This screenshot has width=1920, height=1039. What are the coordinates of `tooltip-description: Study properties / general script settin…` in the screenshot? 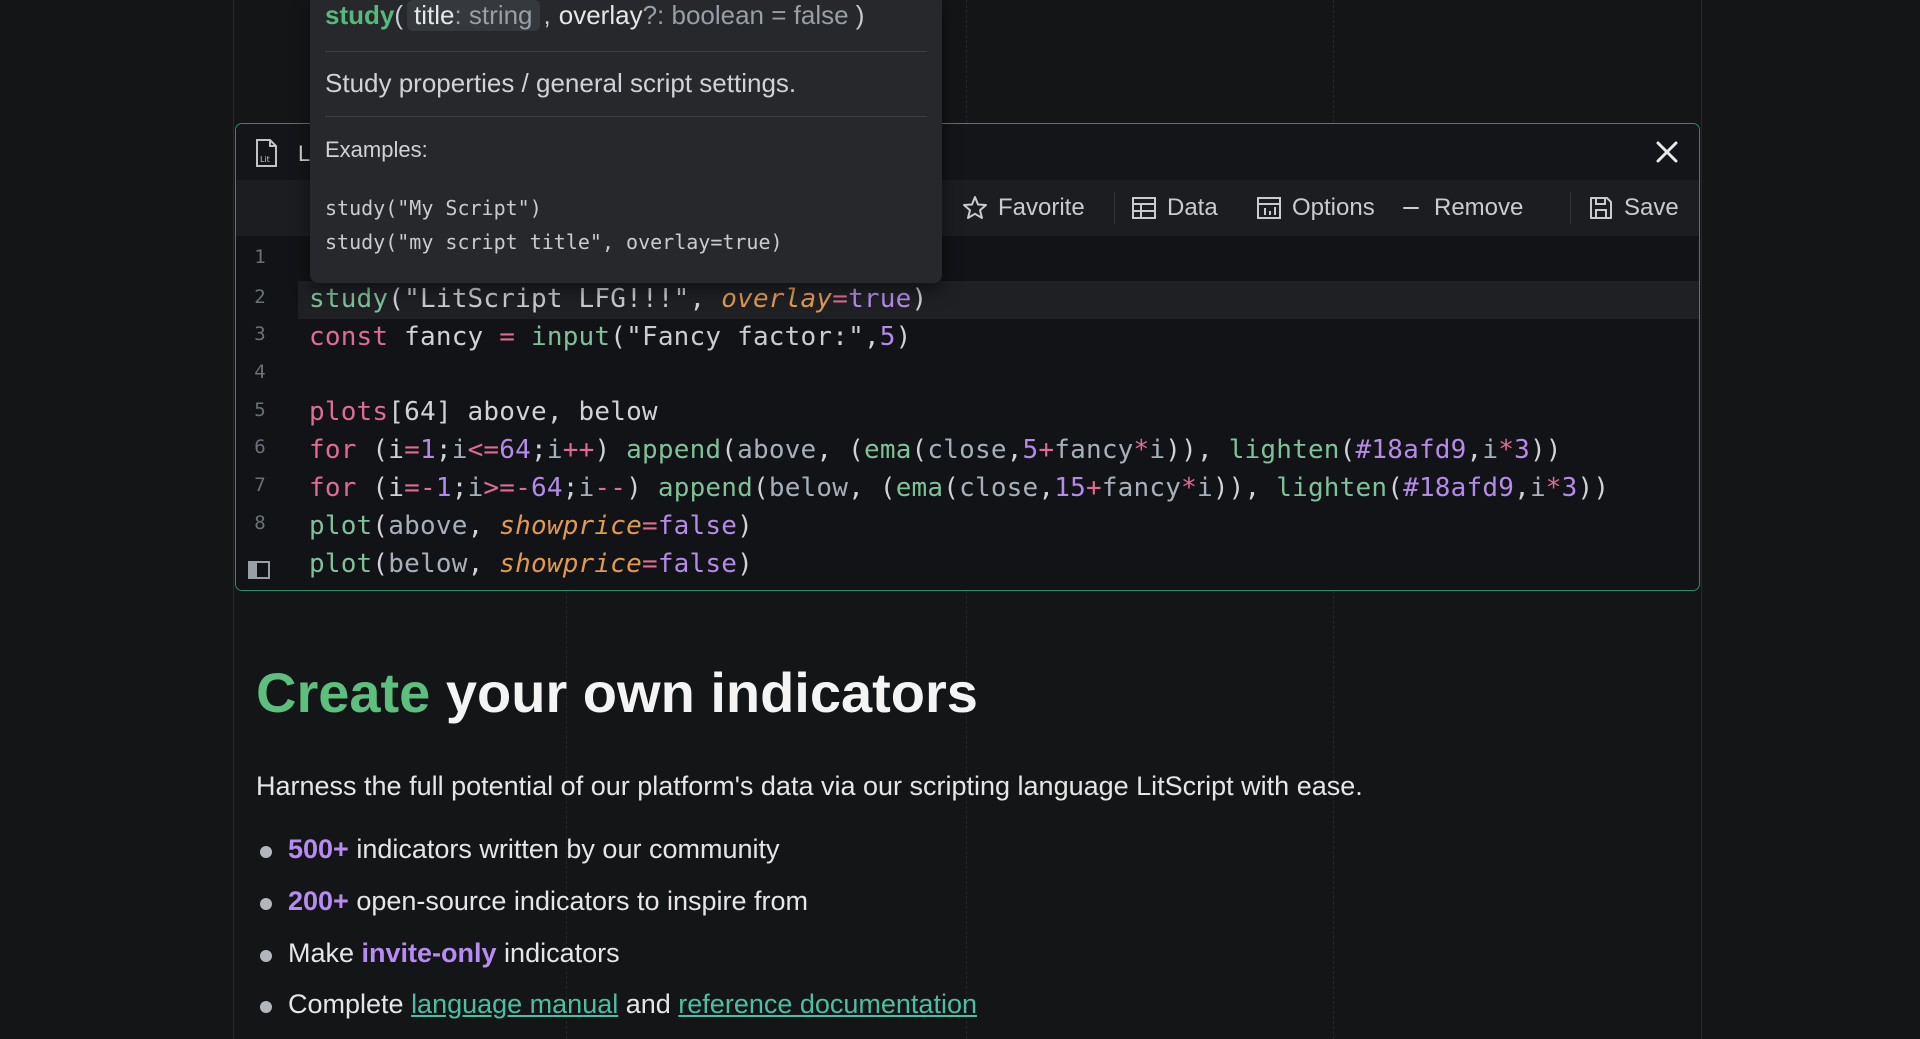 It's located at (561, 83).